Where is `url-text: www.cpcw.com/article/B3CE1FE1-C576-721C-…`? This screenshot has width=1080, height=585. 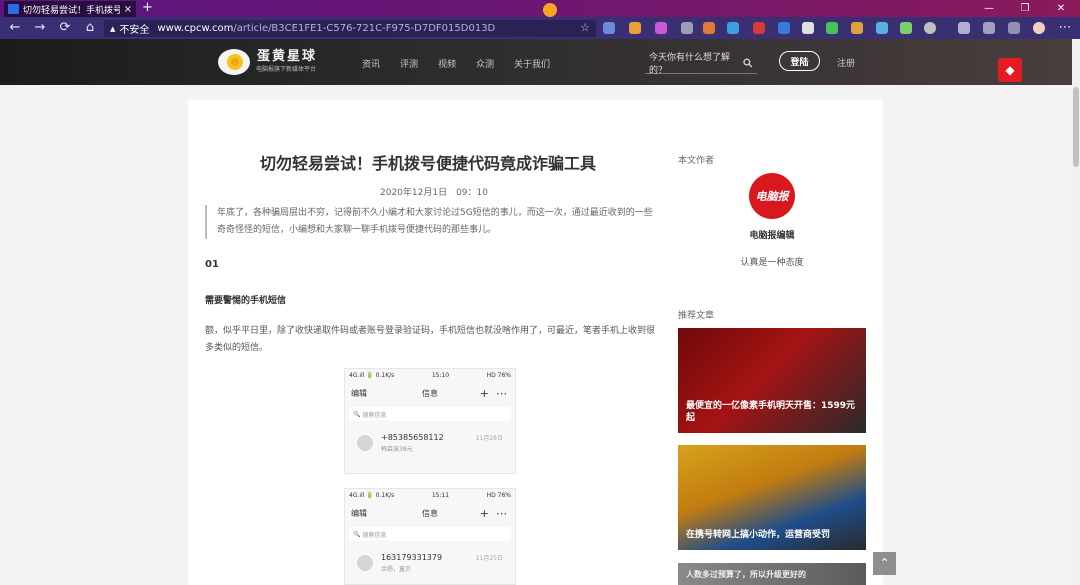 url-text: www.cpcw.com/article/B3CE1FE1-C576-721C-… is located at coordinates (326, 28).